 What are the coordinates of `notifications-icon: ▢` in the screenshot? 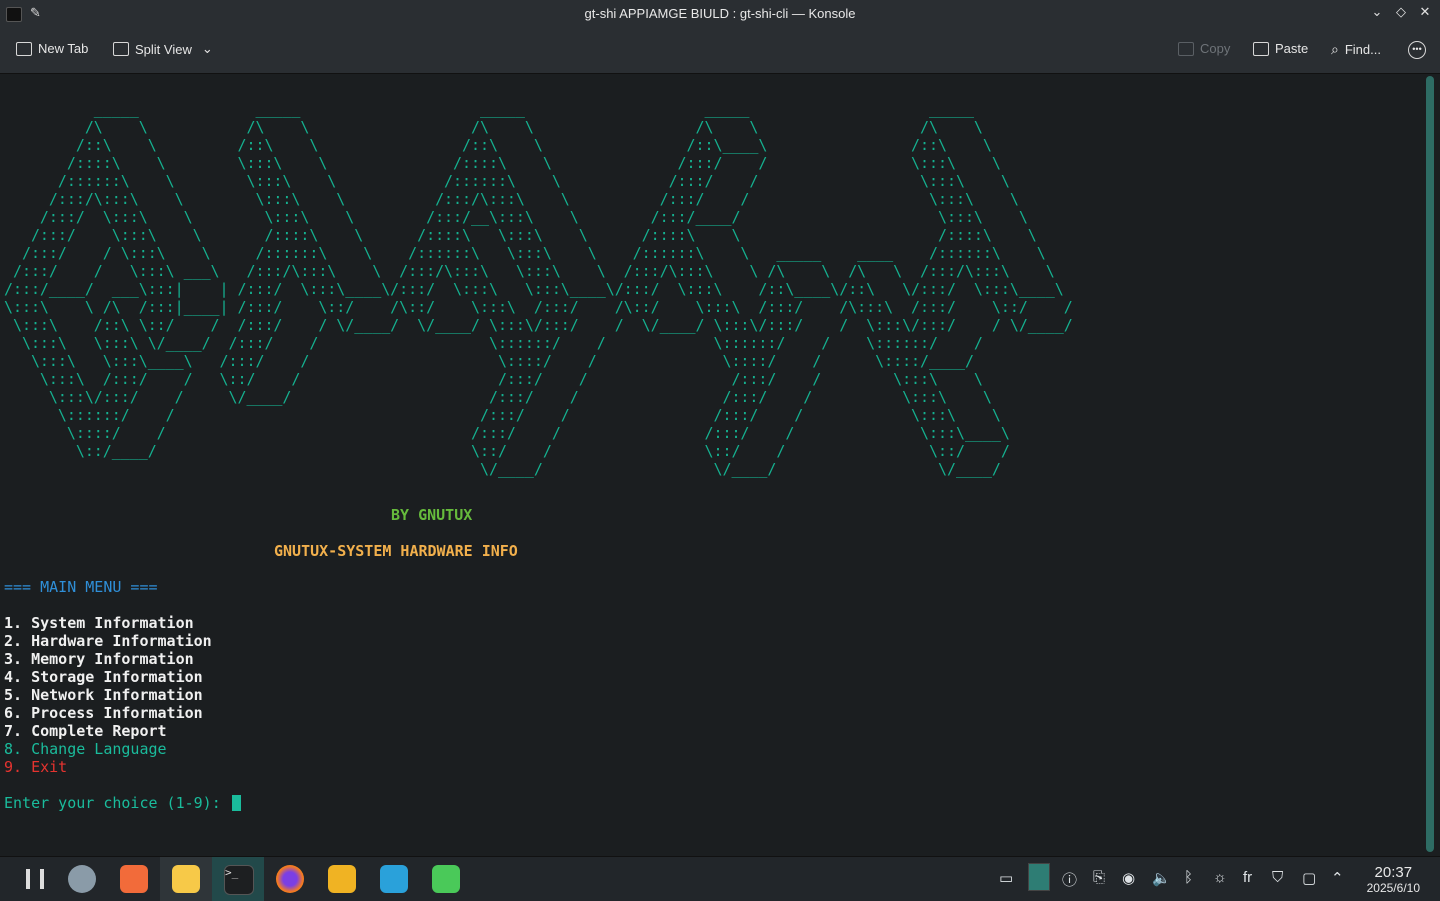 It's located at (1309, 878).